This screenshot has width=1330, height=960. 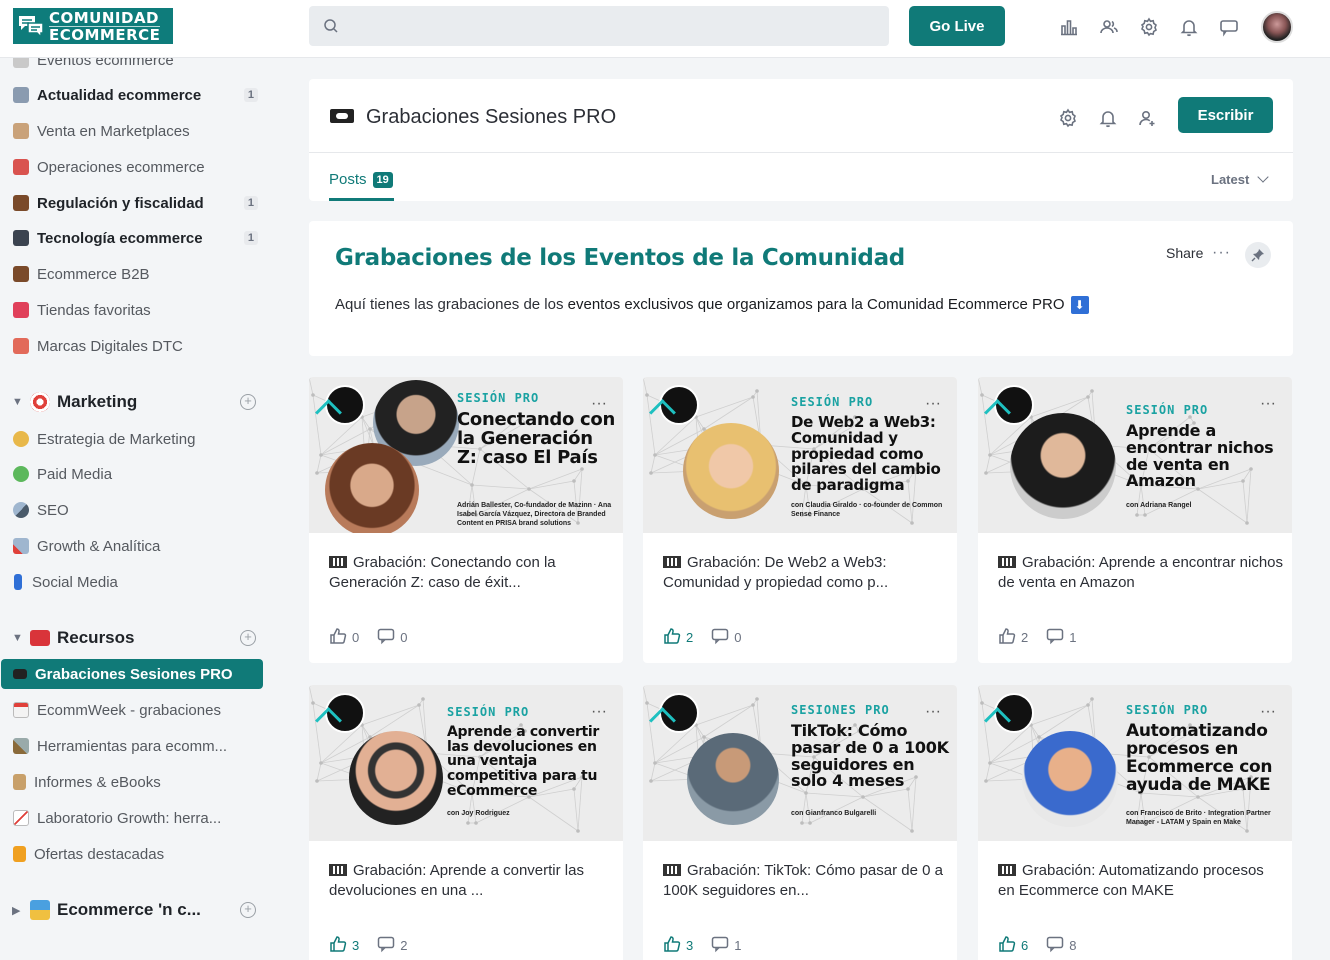 What do you see at coordinates (599, 26) in the screenshot?
I see `search-input` at bounding box center [599, 26].